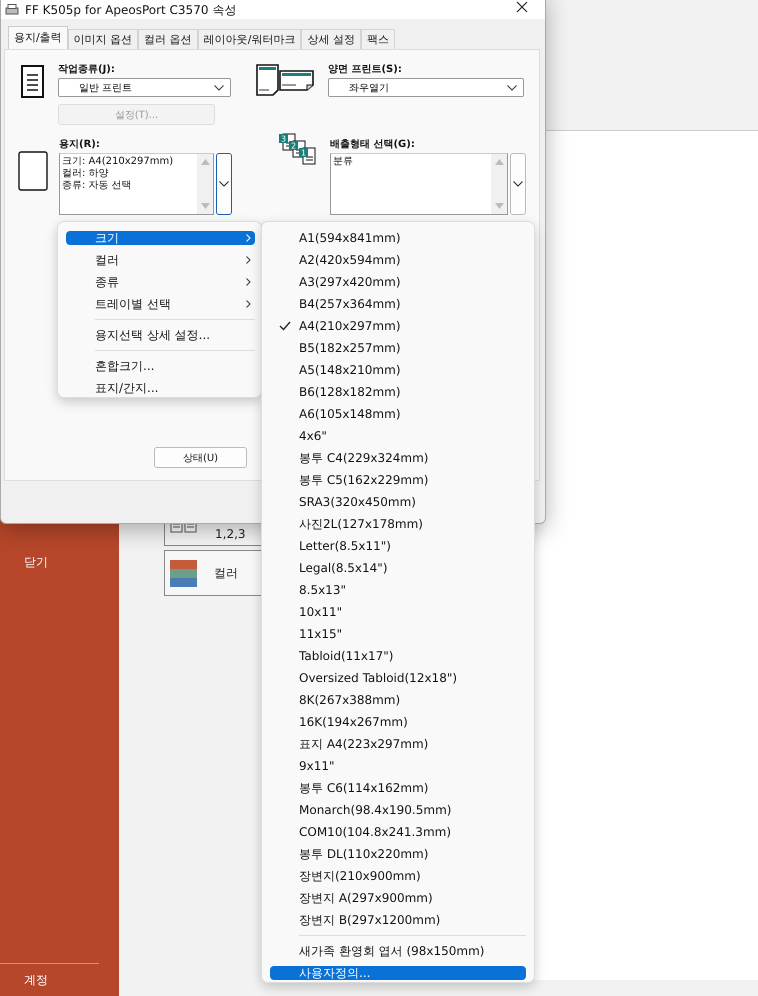 This screenshot has width=758, height=996. What do you see at coordinates (59, 981) in the screenshot?
I see `sidebar-item: 계정` at bounding box center [59, 981].